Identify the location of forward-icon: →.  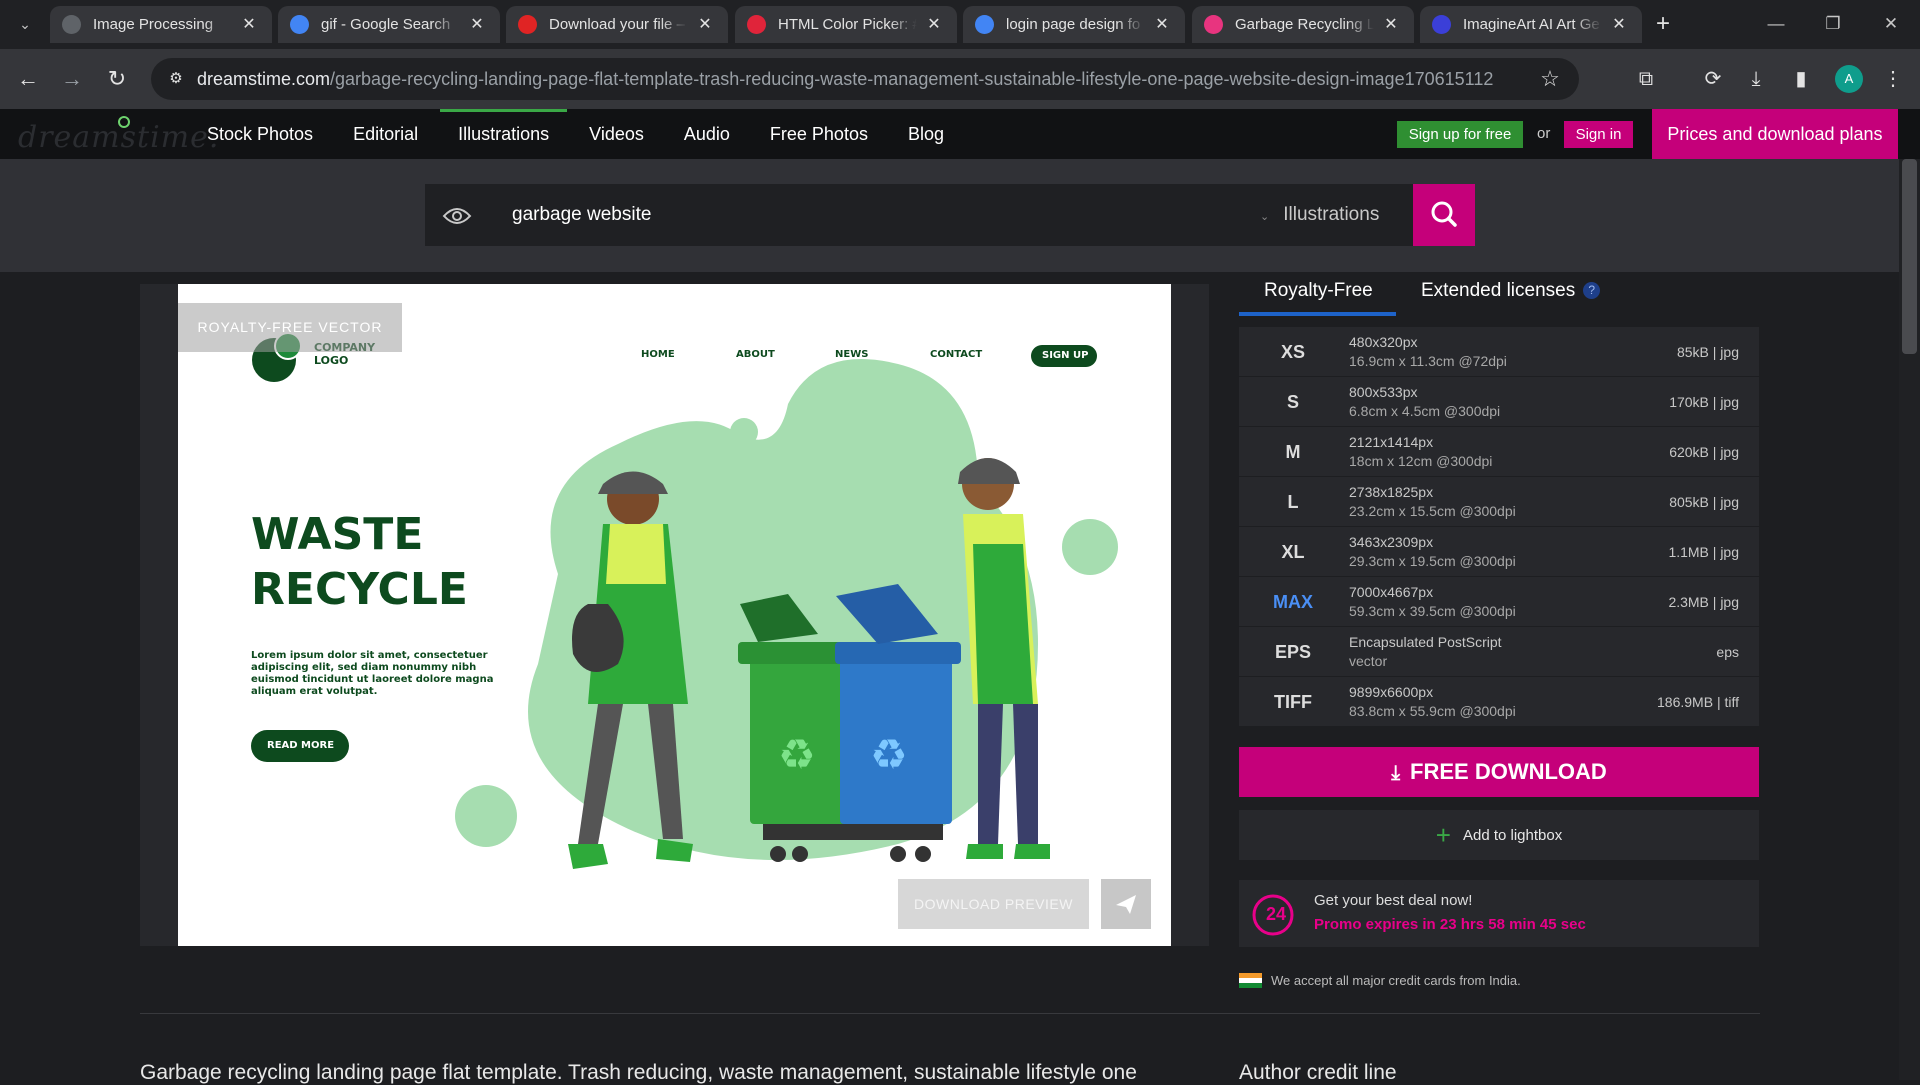
(72, 79).